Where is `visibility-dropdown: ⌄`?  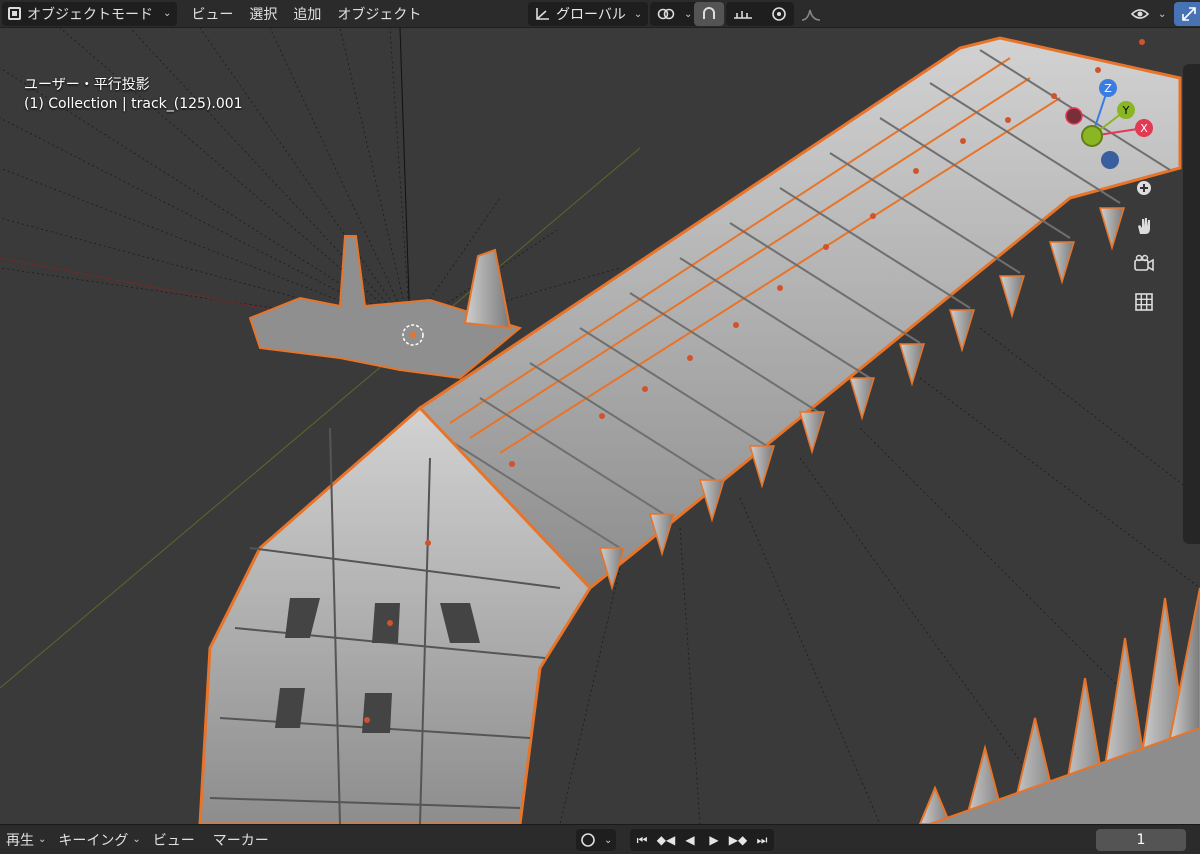 visibility-dropdown: ⌄ is located at coordinates (1148, 14).